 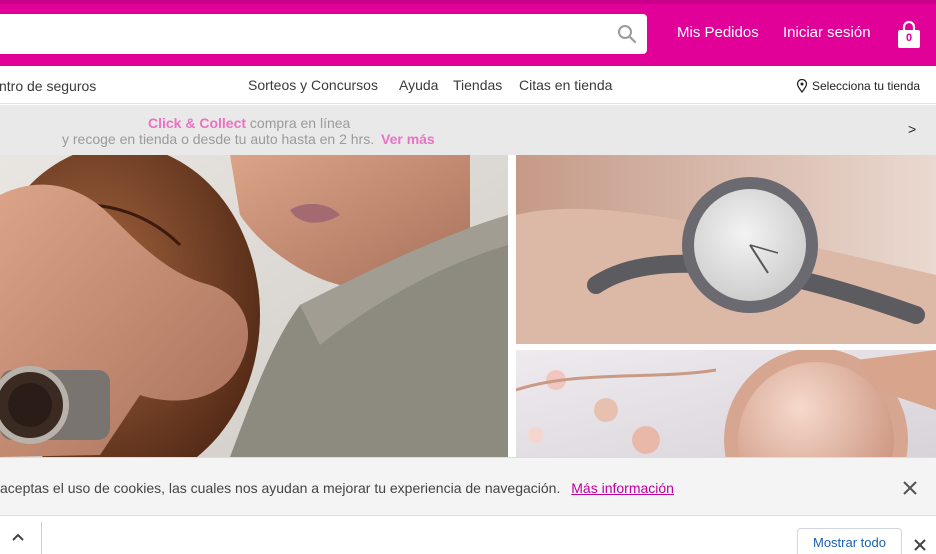 I want to click on click-collect-line-1: Click & Collect compra en línea, so click(x=249, y=123).